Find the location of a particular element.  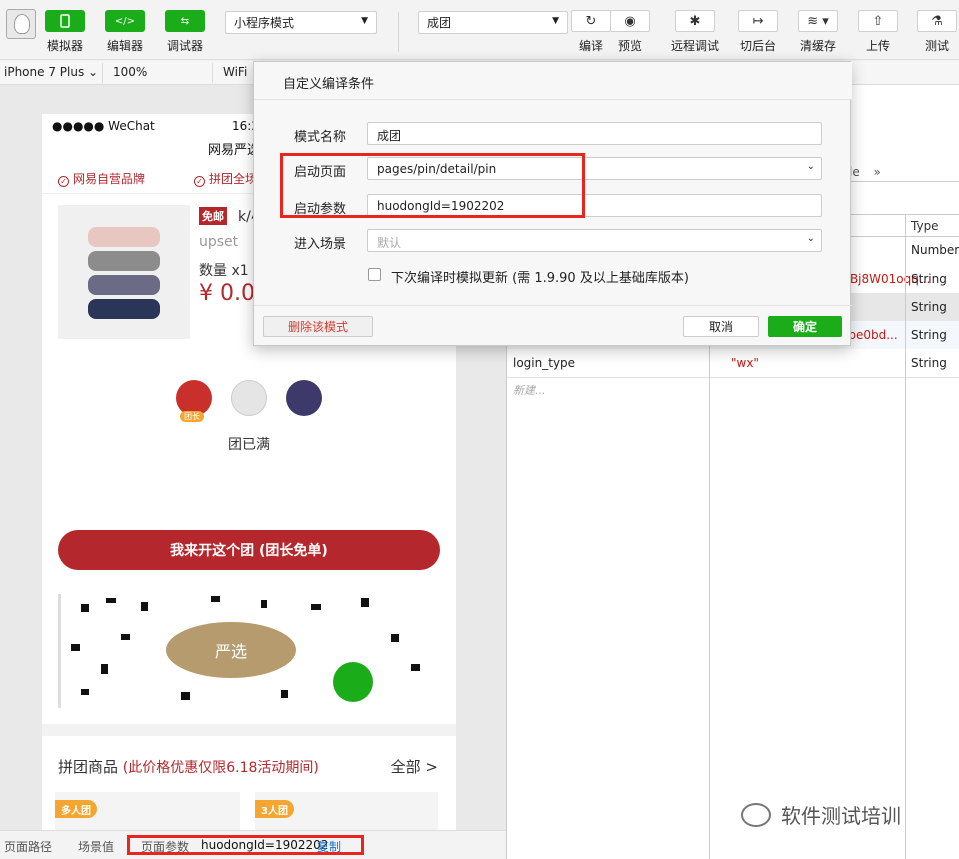

wechat-official-account-icon is located at coordinates (756, 814).